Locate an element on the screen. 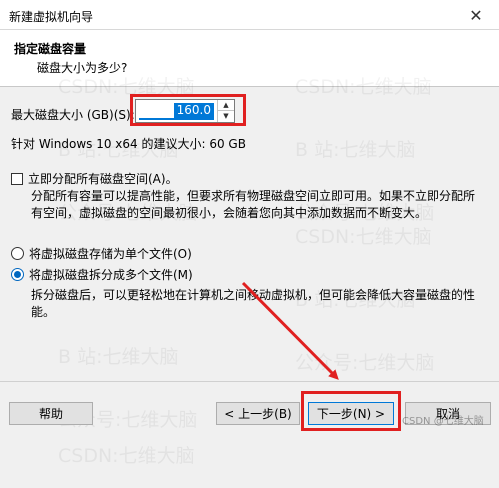 This screenshot has width=499, height=488. radio-multiple-files: 将虚拟磁盘拆分成多个文件(M) is located at coordinates (102, 274).